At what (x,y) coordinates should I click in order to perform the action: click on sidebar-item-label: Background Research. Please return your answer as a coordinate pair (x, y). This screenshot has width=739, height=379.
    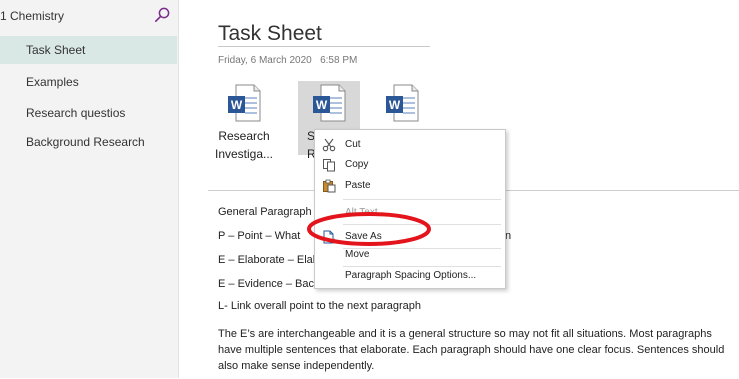
    Looking at the image, I should click on (85, 142).